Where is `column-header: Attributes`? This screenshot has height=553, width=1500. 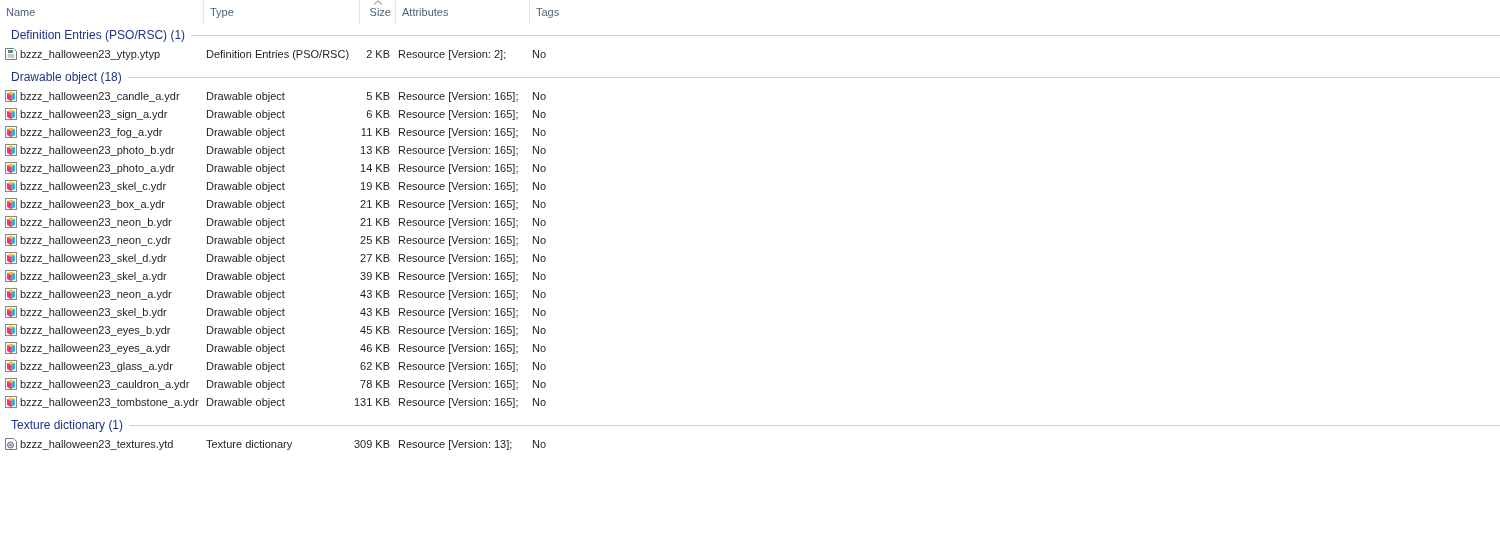
column-header: Attributes is located at coordinates (463, 12).